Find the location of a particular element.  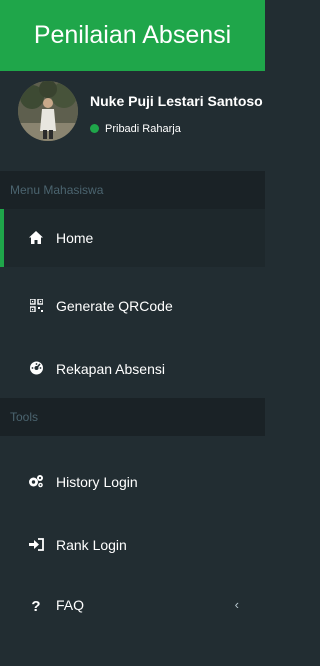

sidebar-item-label: Rekapan Absensi is located at coordinates (110, 369).